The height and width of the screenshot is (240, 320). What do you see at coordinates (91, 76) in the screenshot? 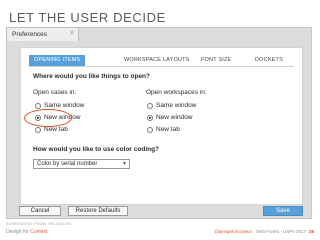
I see `open-heading: Where would you like things to open?` at bounding box center [91, 76].